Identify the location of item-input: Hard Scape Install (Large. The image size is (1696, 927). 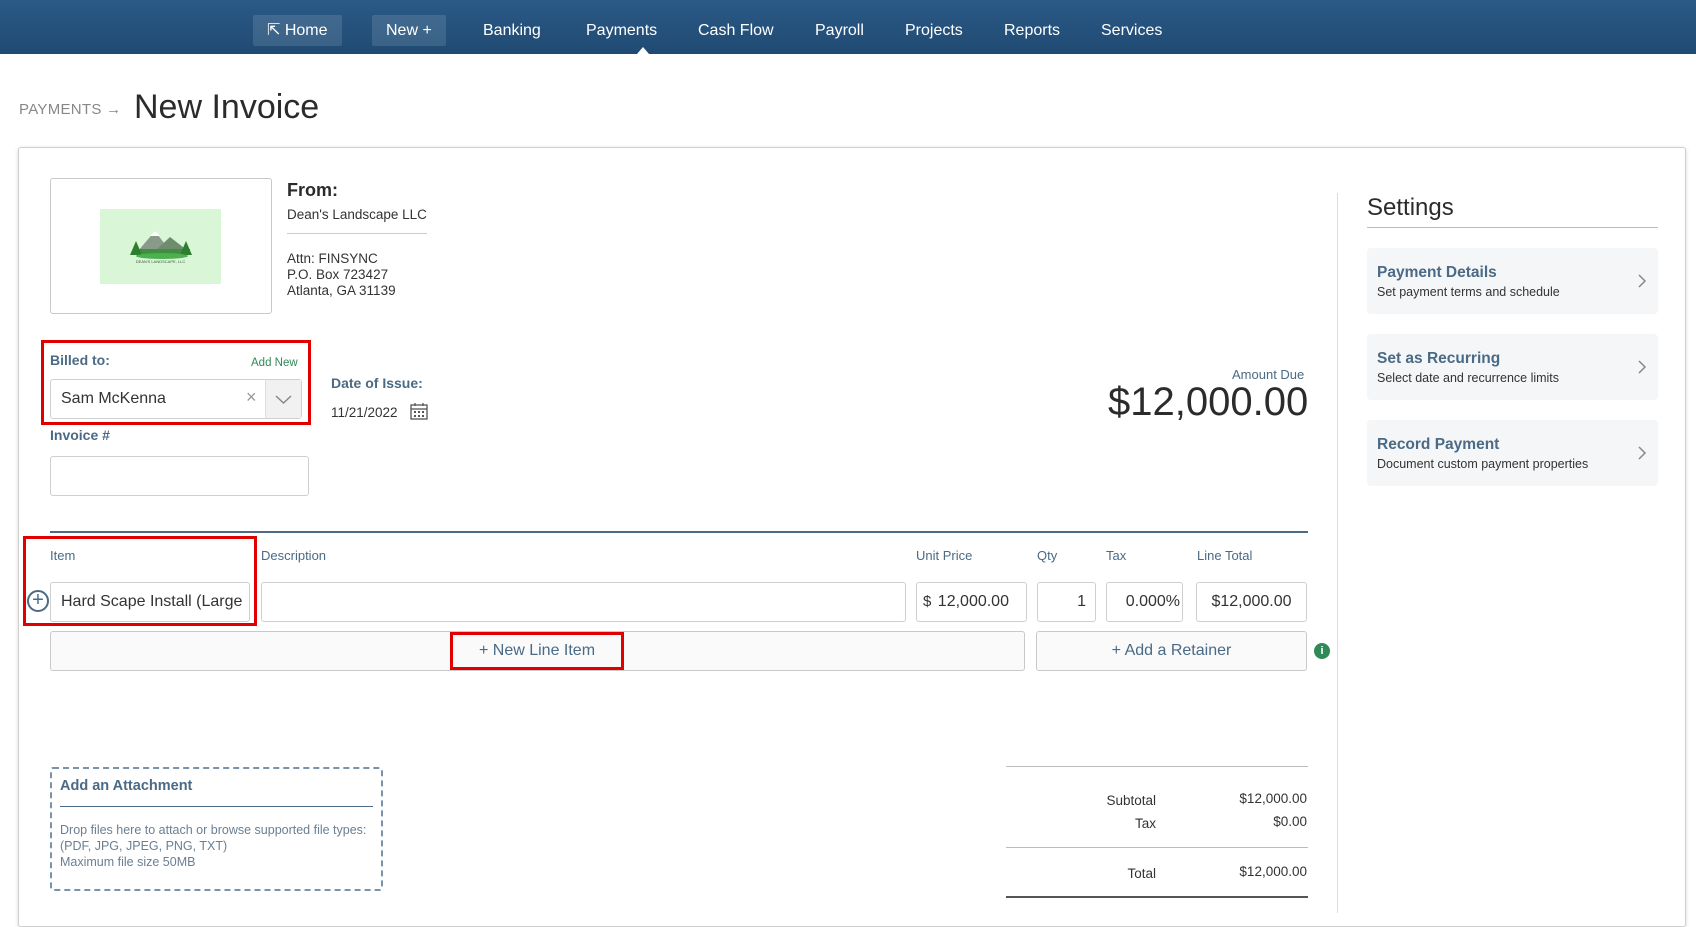
(150, 602).